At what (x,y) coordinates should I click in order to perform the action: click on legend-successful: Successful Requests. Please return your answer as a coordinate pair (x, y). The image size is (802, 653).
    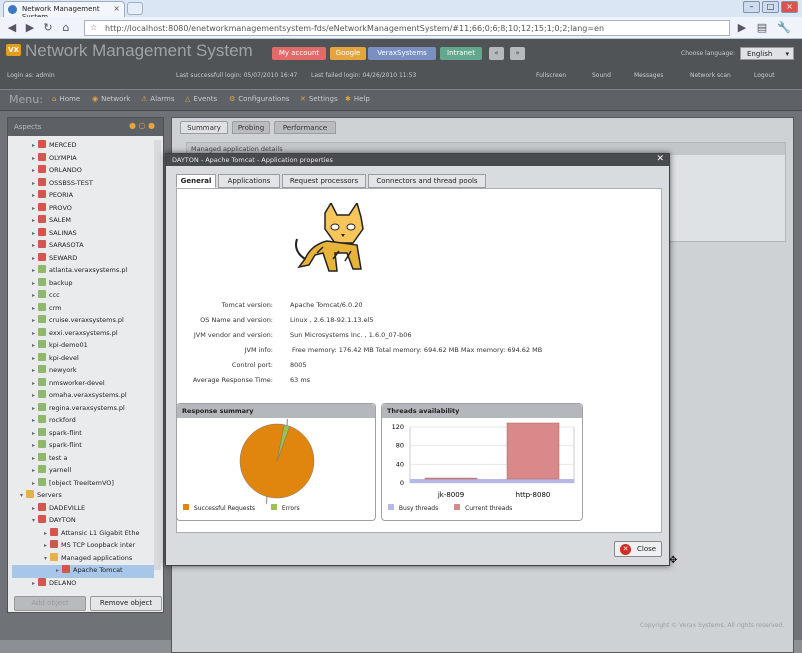
    Looking at the image, I should click on (224, 508).